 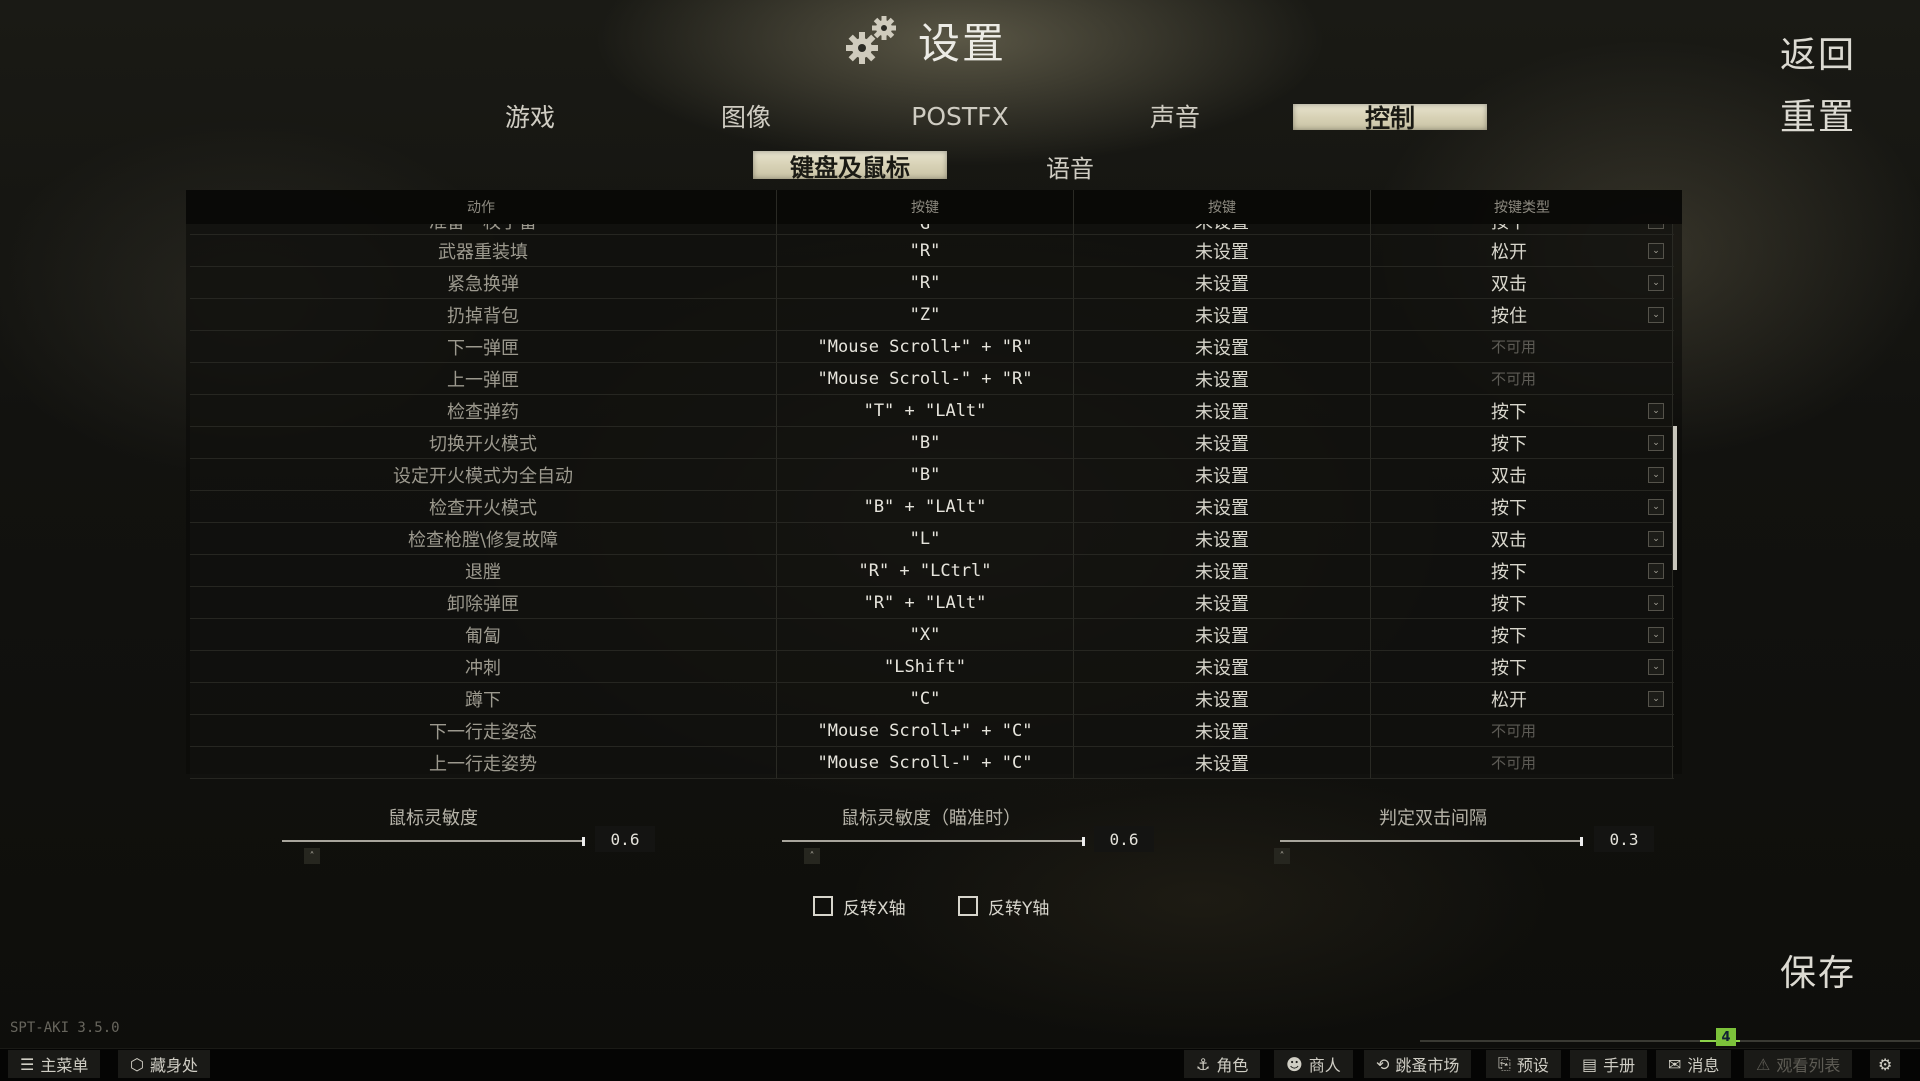 I want to click on tab-sound: 声音, so click(x=1175, y=116).